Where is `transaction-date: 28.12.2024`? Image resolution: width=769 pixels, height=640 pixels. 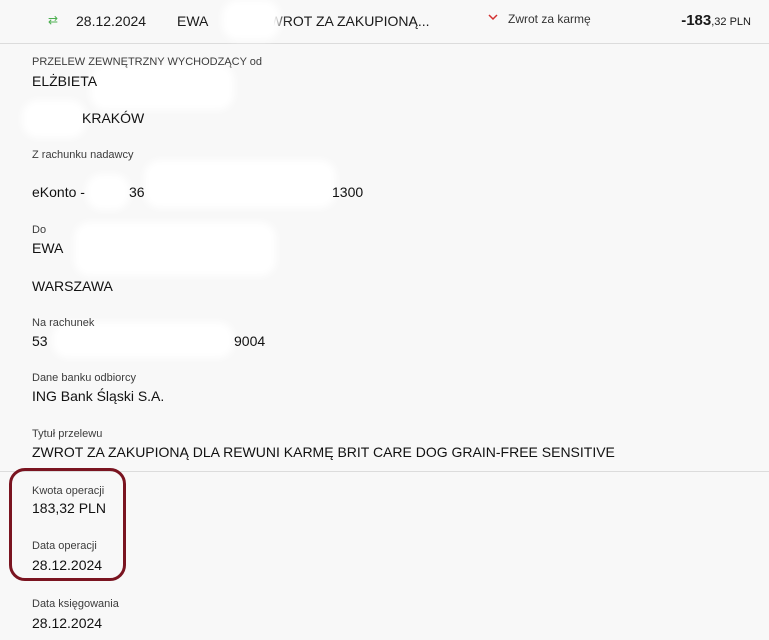 transaction-date: 28.12.2024 is located at coordinates (111, 21).